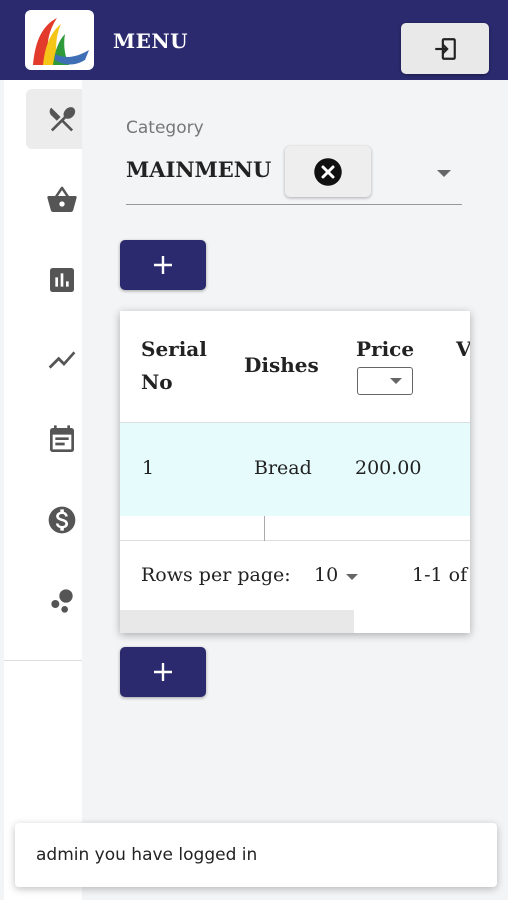 This screenshot has width=508, height=900. I want to click on cell-price: 200.00, so click(388, 468).